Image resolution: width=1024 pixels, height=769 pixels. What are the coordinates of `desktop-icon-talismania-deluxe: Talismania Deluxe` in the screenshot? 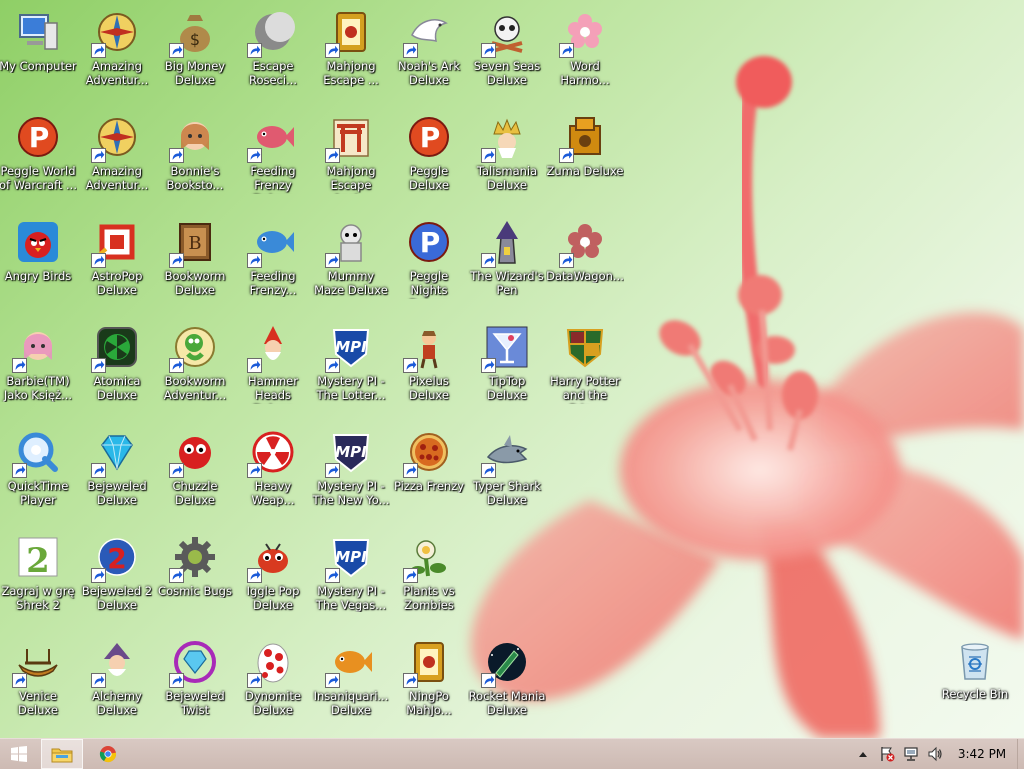 It's located at (507, 155).